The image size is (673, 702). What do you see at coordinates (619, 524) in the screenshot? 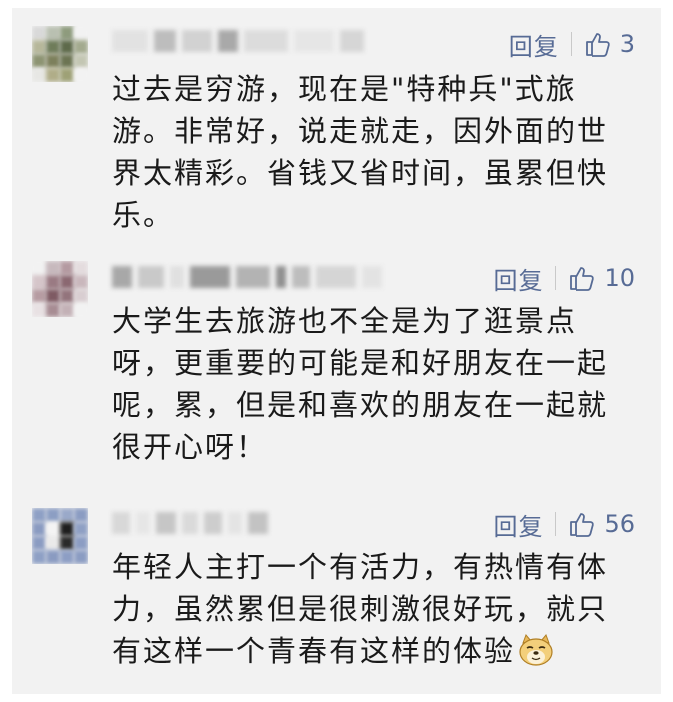
I see `like-count: 56` at bounding box center [619, 524].